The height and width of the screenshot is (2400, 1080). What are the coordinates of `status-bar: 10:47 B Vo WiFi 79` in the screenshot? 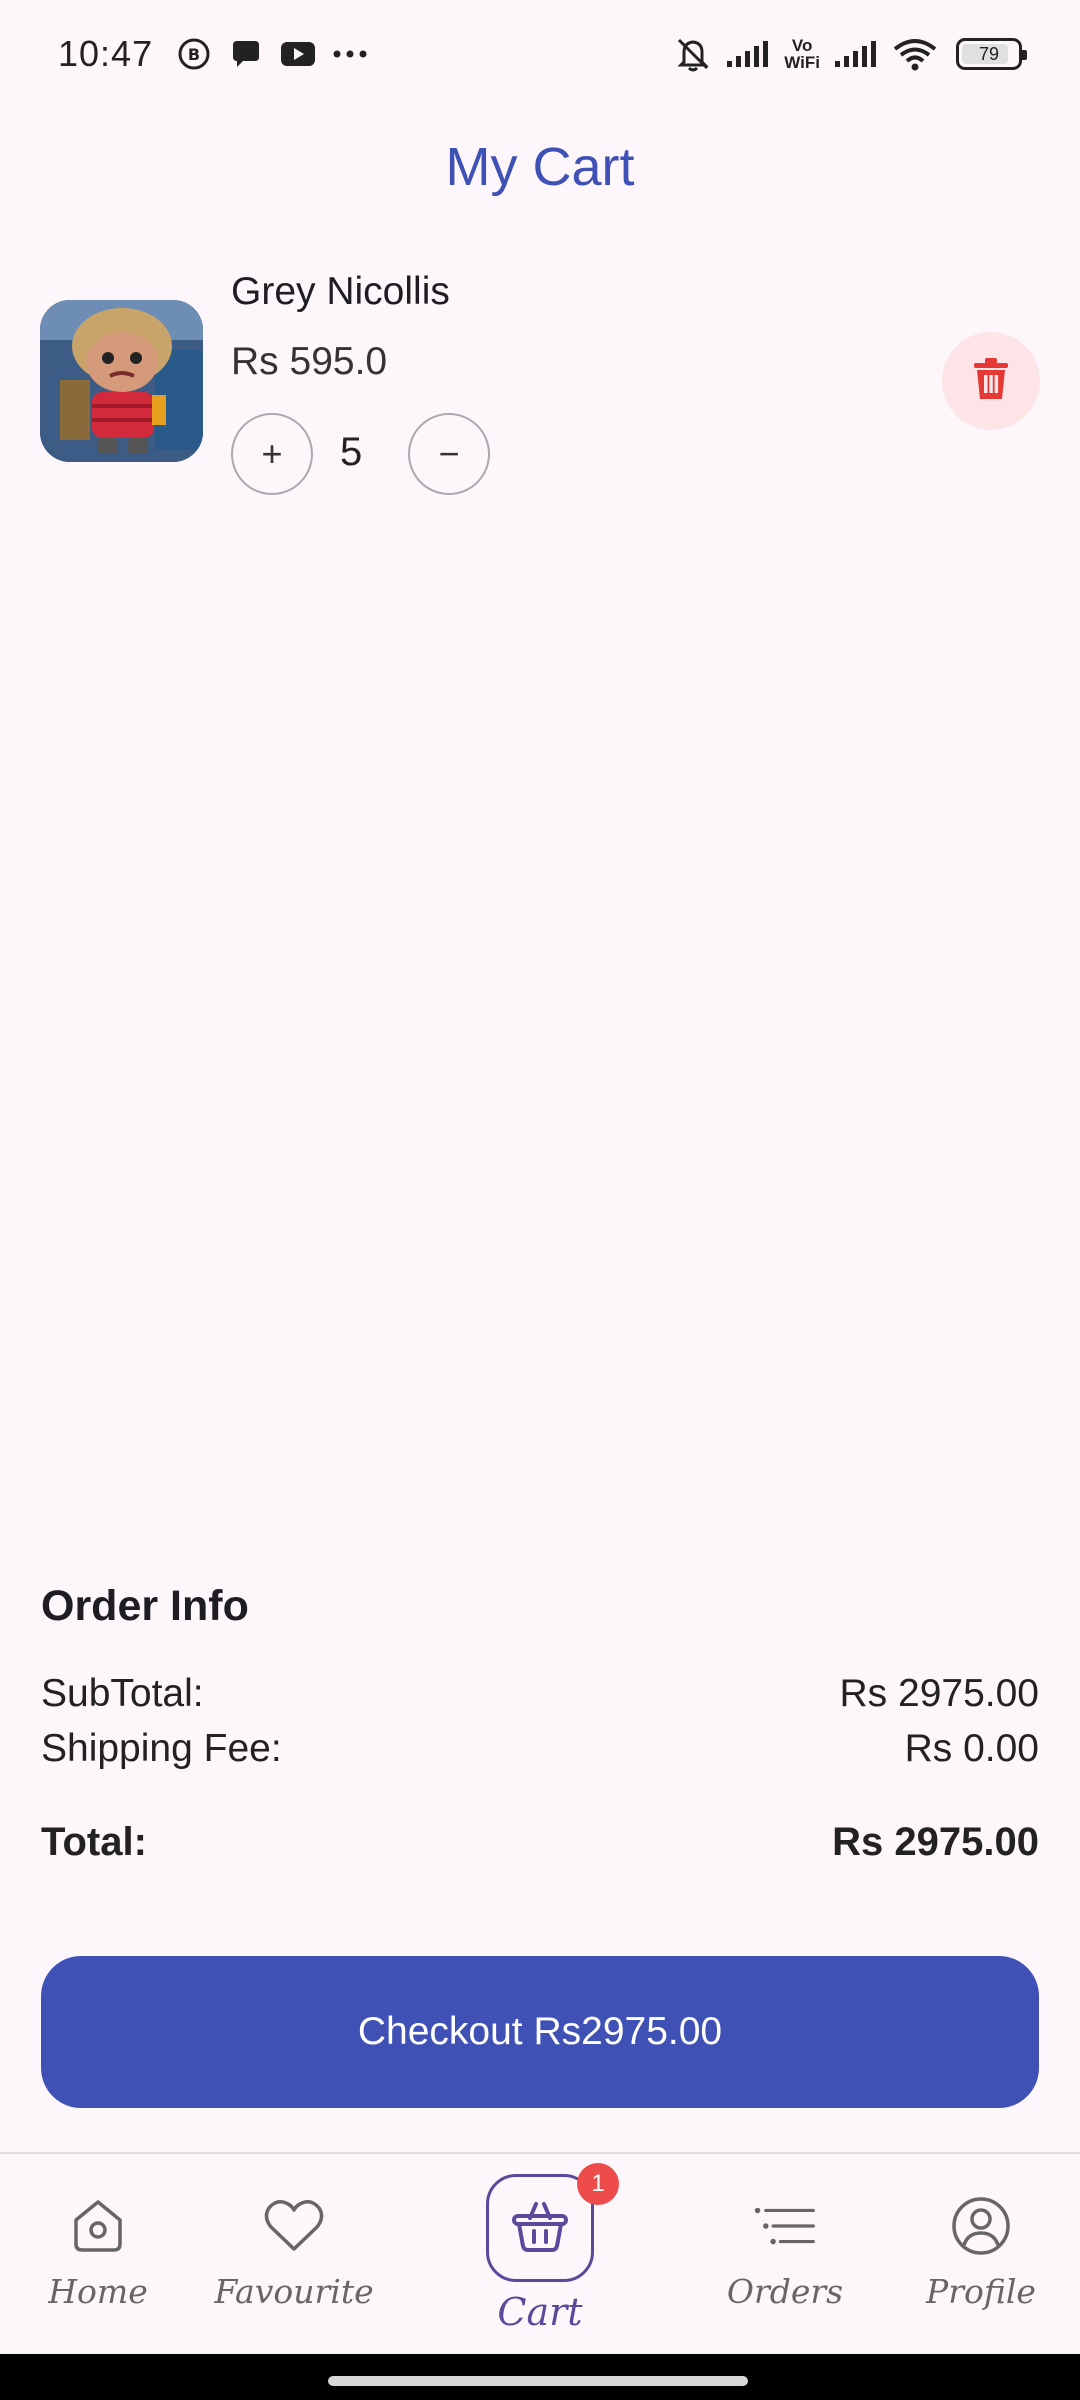 It's located at (540, 54).